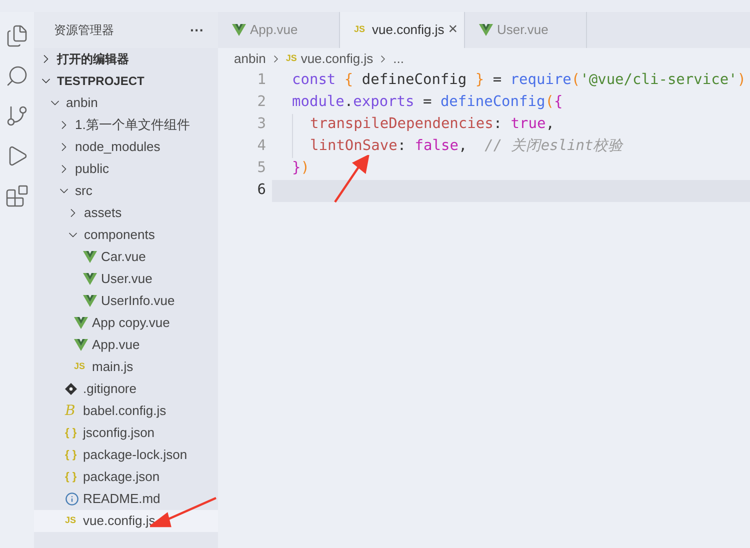  Describe the element at coordinates (352, 179) in the screenshot. I see `annotation-arrow` at that location.